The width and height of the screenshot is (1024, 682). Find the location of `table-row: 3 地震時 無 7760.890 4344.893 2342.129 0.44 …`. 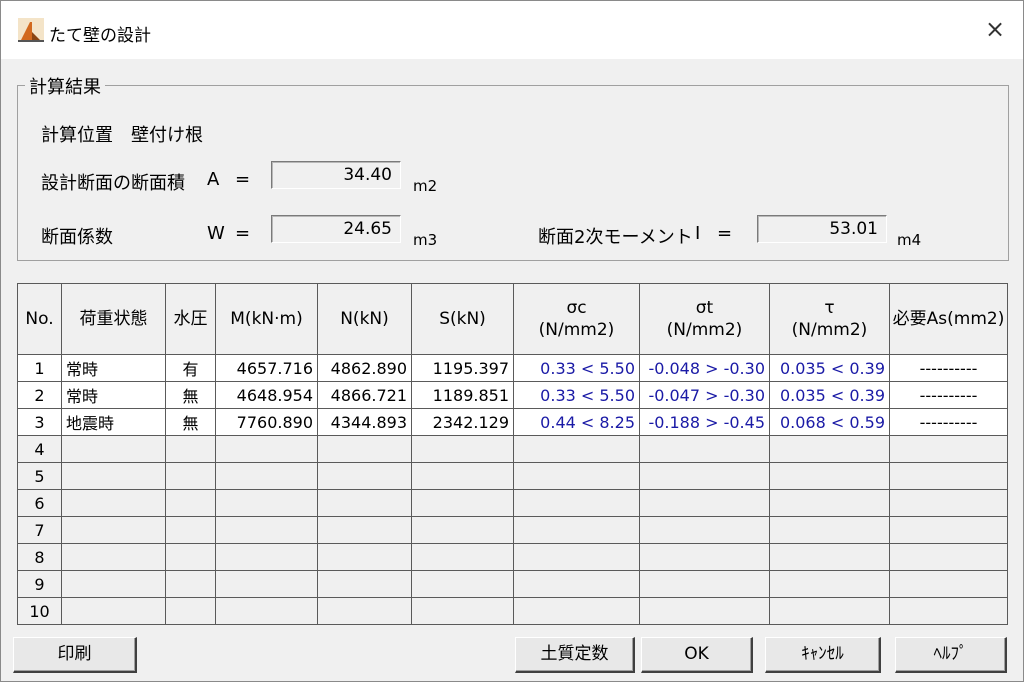

table-row: 3 地震時 無 7760.890 4344.893 2342.129 0.44 … is located at coordinates (512, 422).